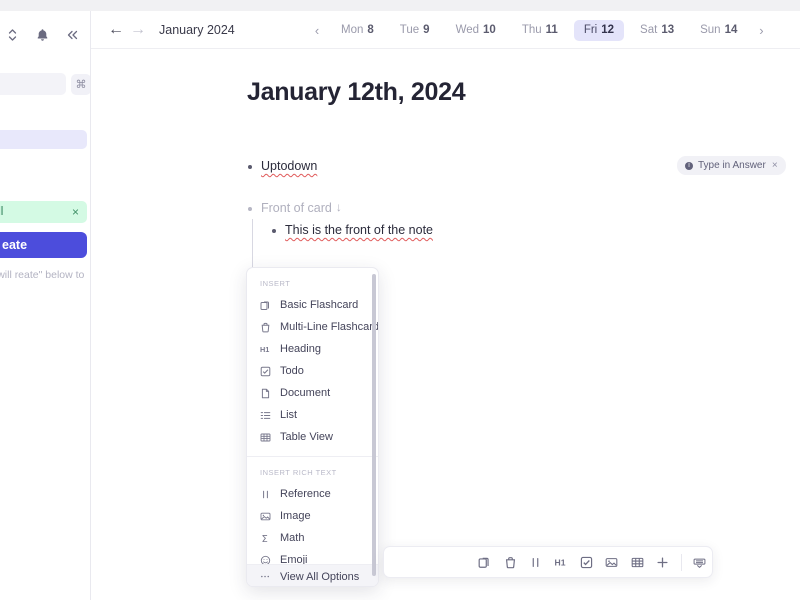  What do you see at coordinates (312, 516) in the screenshot?
I see `menu-item-image: Image` at bounding box center [312, 516].